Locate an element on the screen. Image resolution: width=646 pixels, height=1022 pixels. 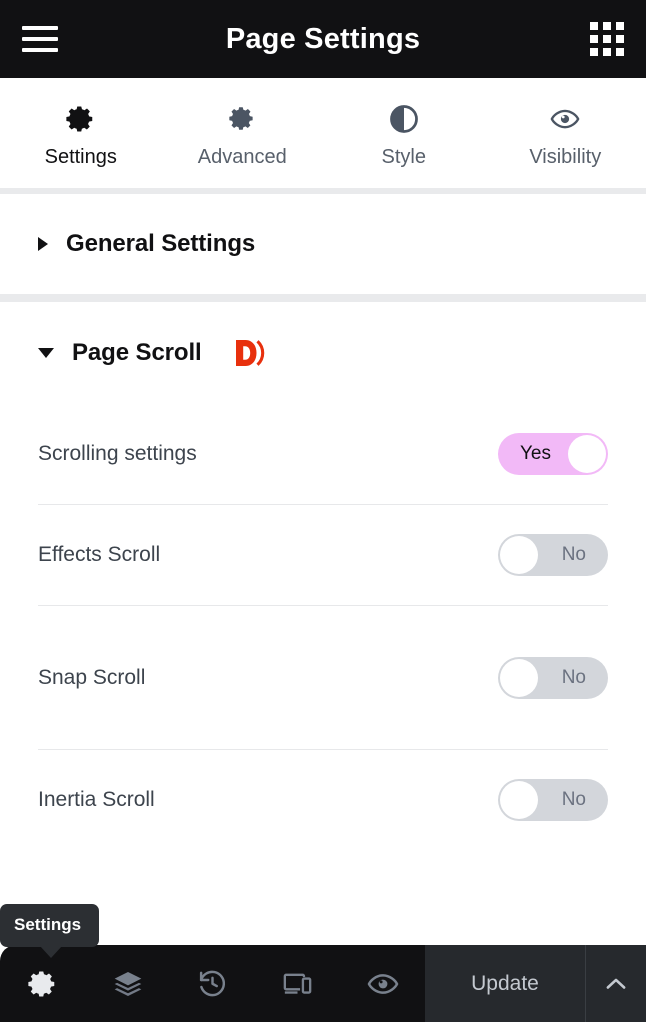
caret-down-icon is located at coordinates (46, 353).